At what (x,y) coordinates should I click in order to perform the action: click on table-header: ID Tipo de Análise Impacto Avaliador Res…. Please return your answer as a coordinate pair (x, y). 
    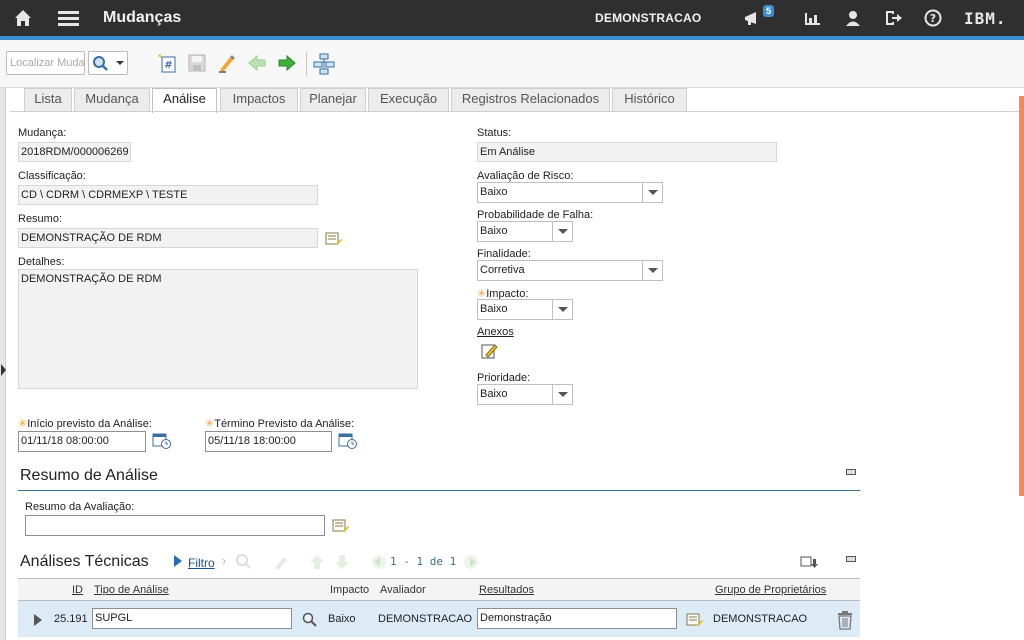
    Looking at the image, I should click on (439, 589).